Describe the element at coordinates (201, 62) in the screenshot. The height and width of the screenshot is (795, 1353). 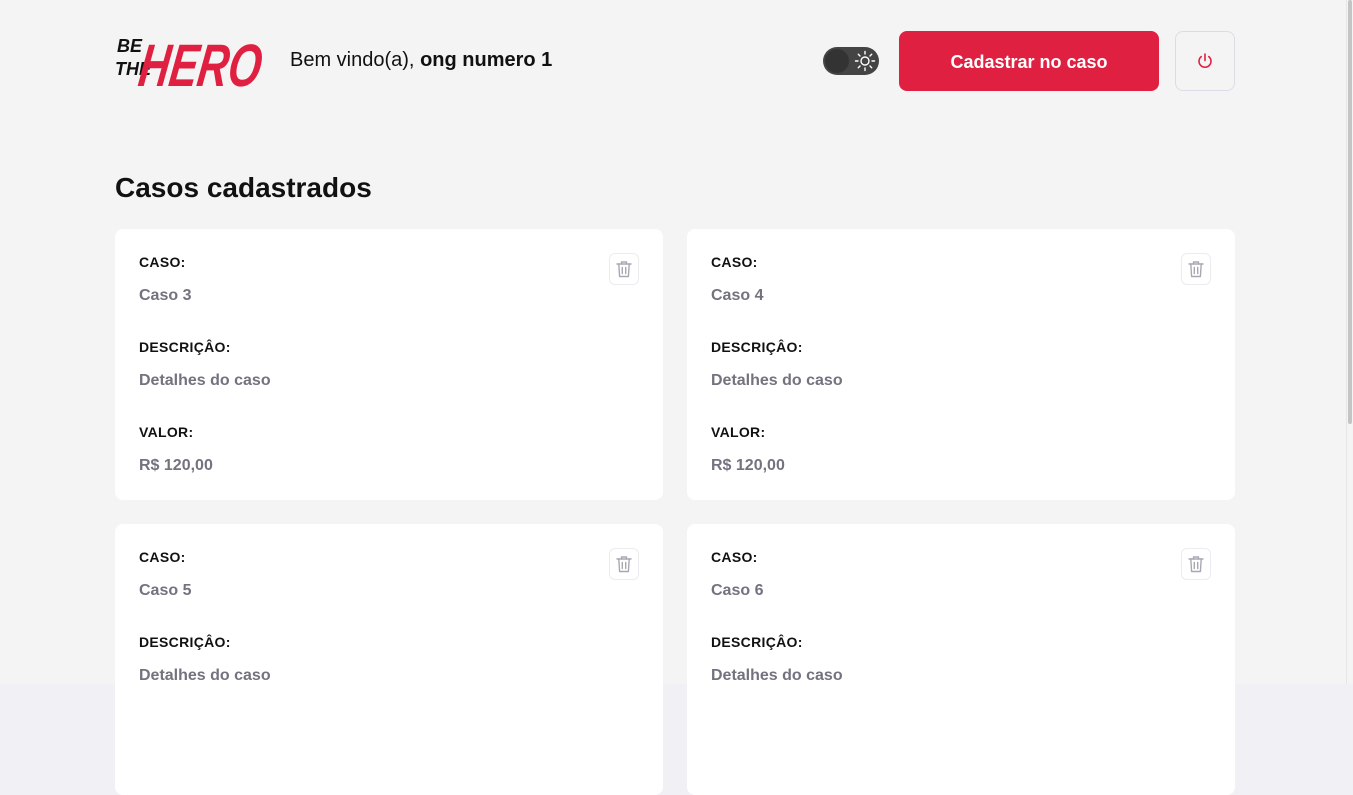
I see `logo-text-hero: HERO` at that location.